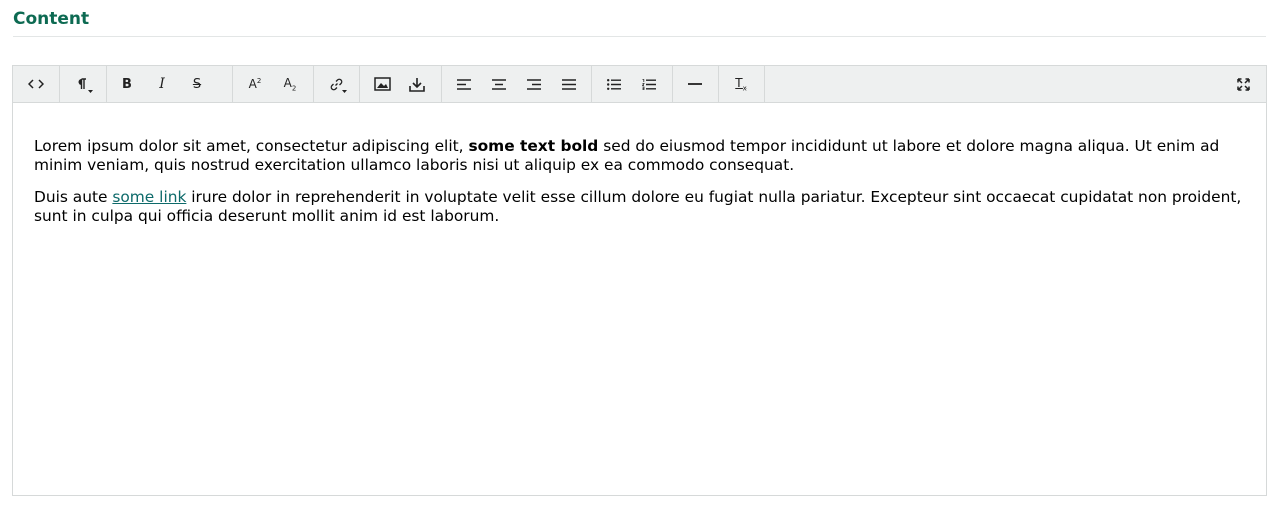 The image size is (1278, 512). I want to click on toolbar-group-link, so click(336, 84).